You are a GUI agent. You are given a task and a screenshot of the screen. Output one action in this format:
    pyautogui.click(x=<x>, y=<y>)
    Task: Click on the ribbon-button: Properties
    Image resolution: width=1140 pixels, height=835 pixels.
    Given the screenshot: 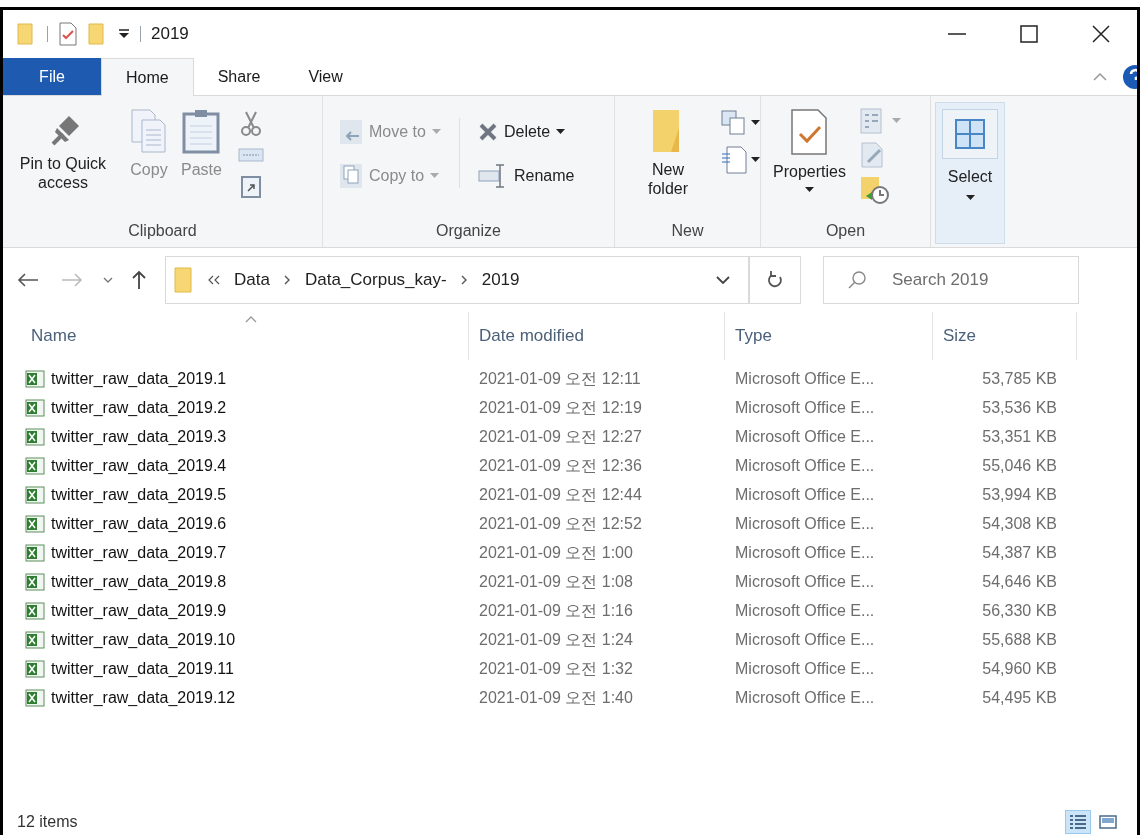 What is the action you would take?
    pyautogui.click(x=809, y=156)
    